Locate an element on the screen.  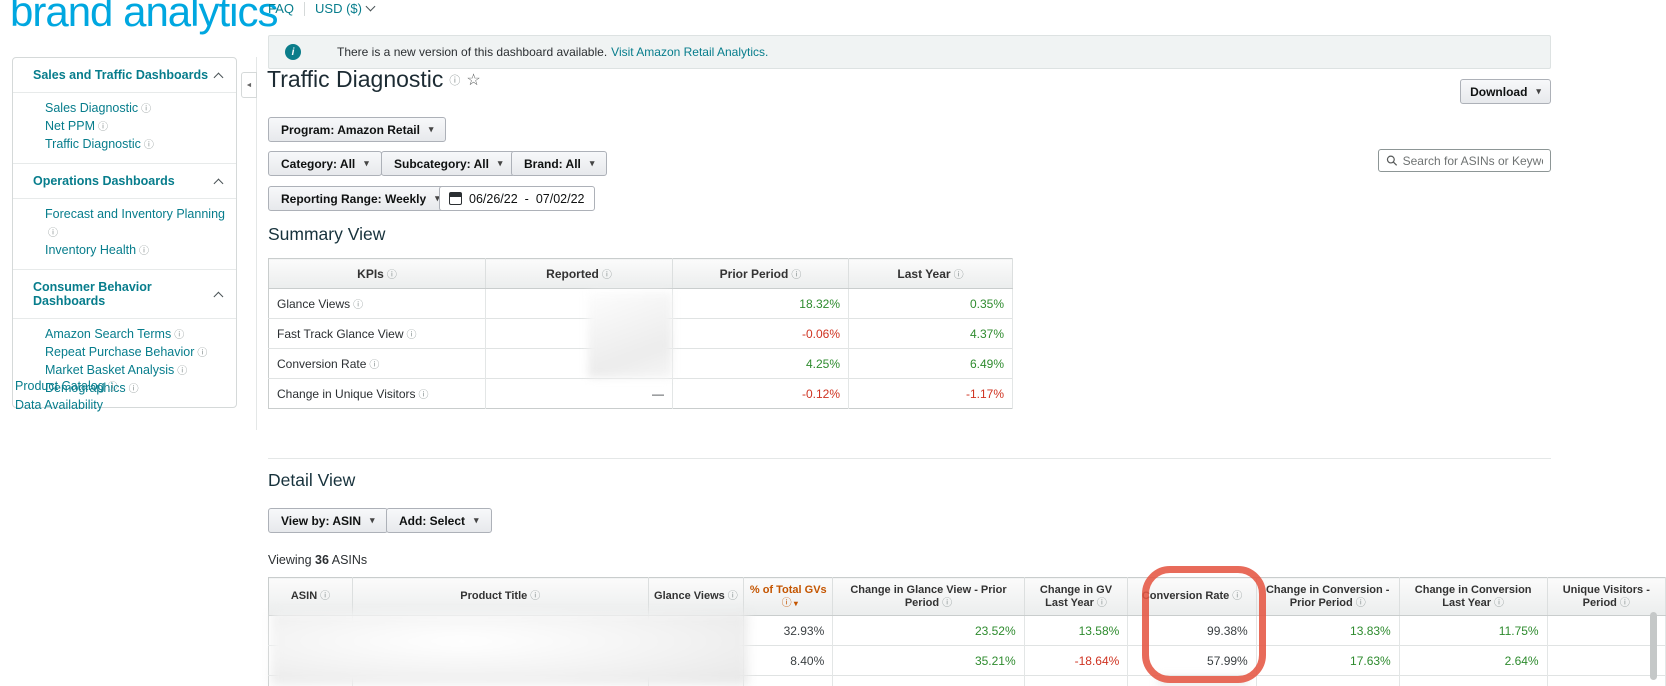
cell-conversion-rate: 57.99% is located at coordinates (1192, 660).